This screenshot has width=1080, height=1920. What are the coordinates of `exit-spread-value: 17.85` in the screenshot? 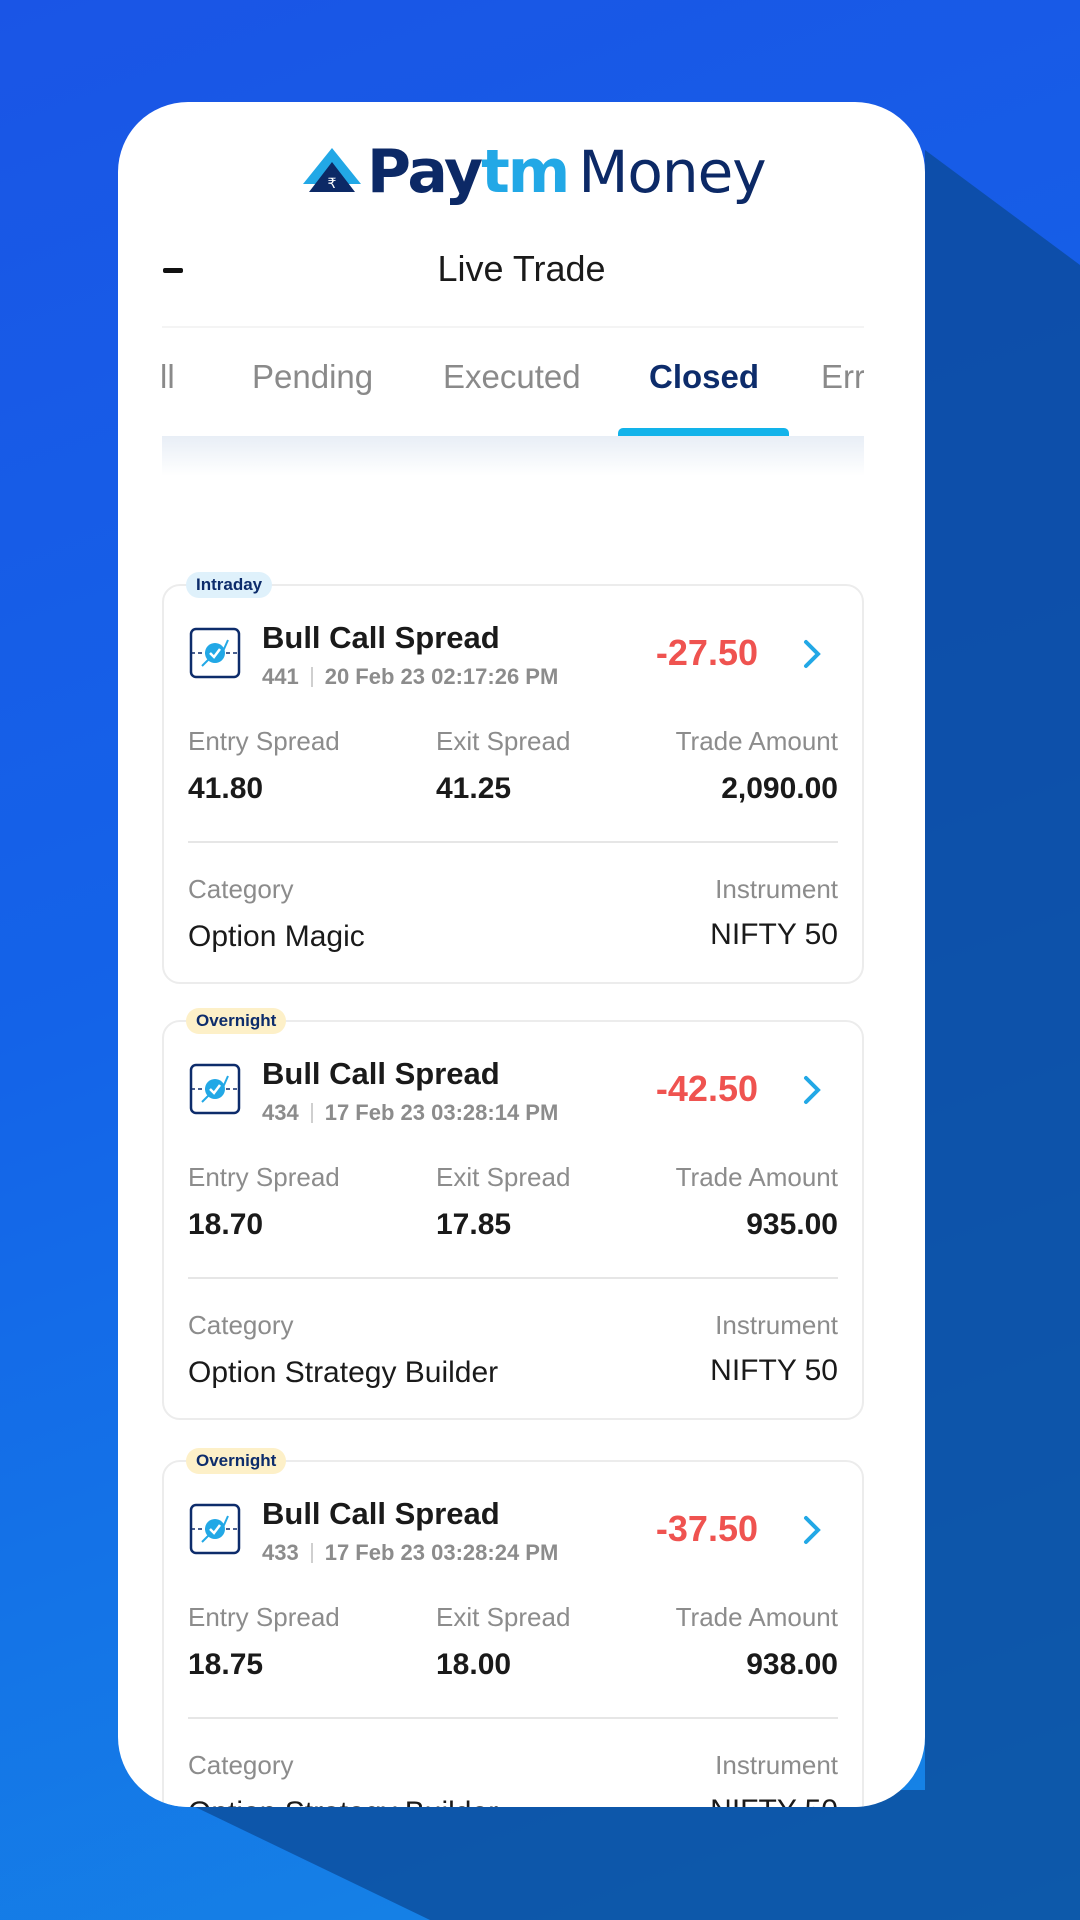 It's located at (474, 1224).